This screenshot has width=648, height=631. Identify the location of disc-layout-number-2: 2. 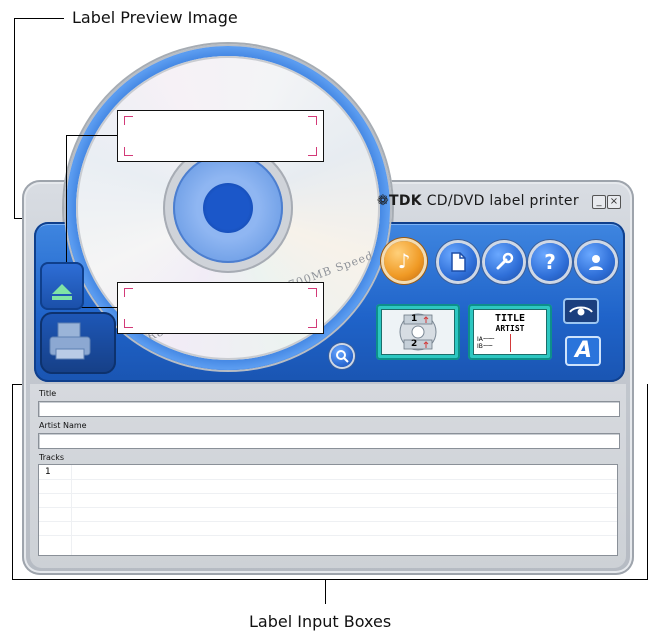
(414, 344).